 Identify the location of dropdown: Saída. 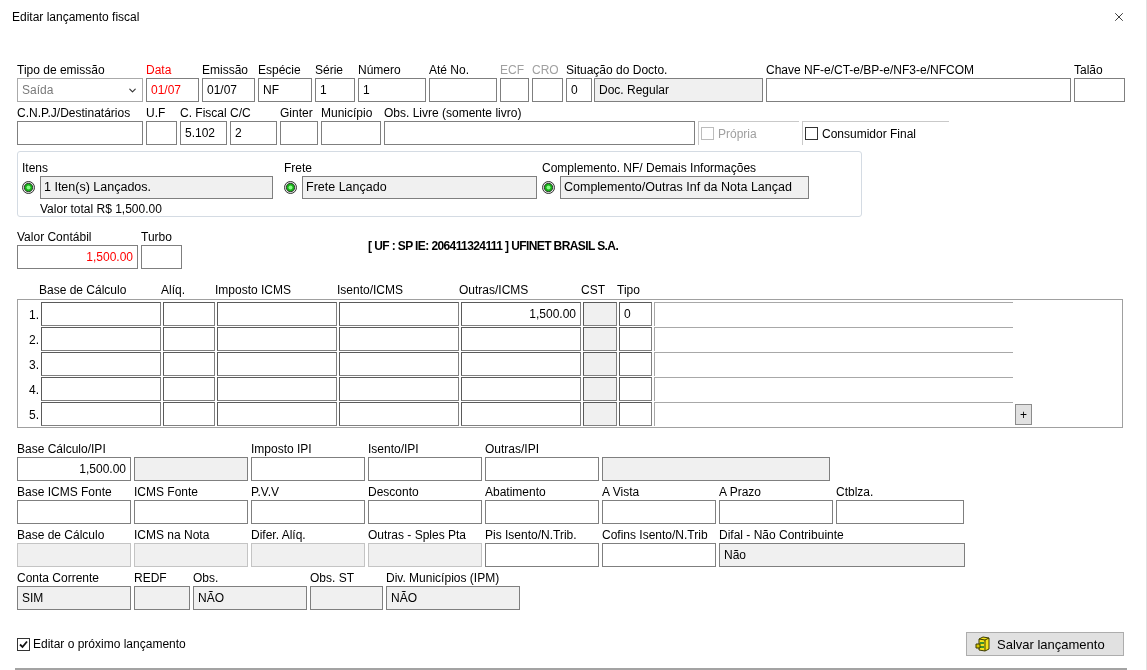
(80, 90).